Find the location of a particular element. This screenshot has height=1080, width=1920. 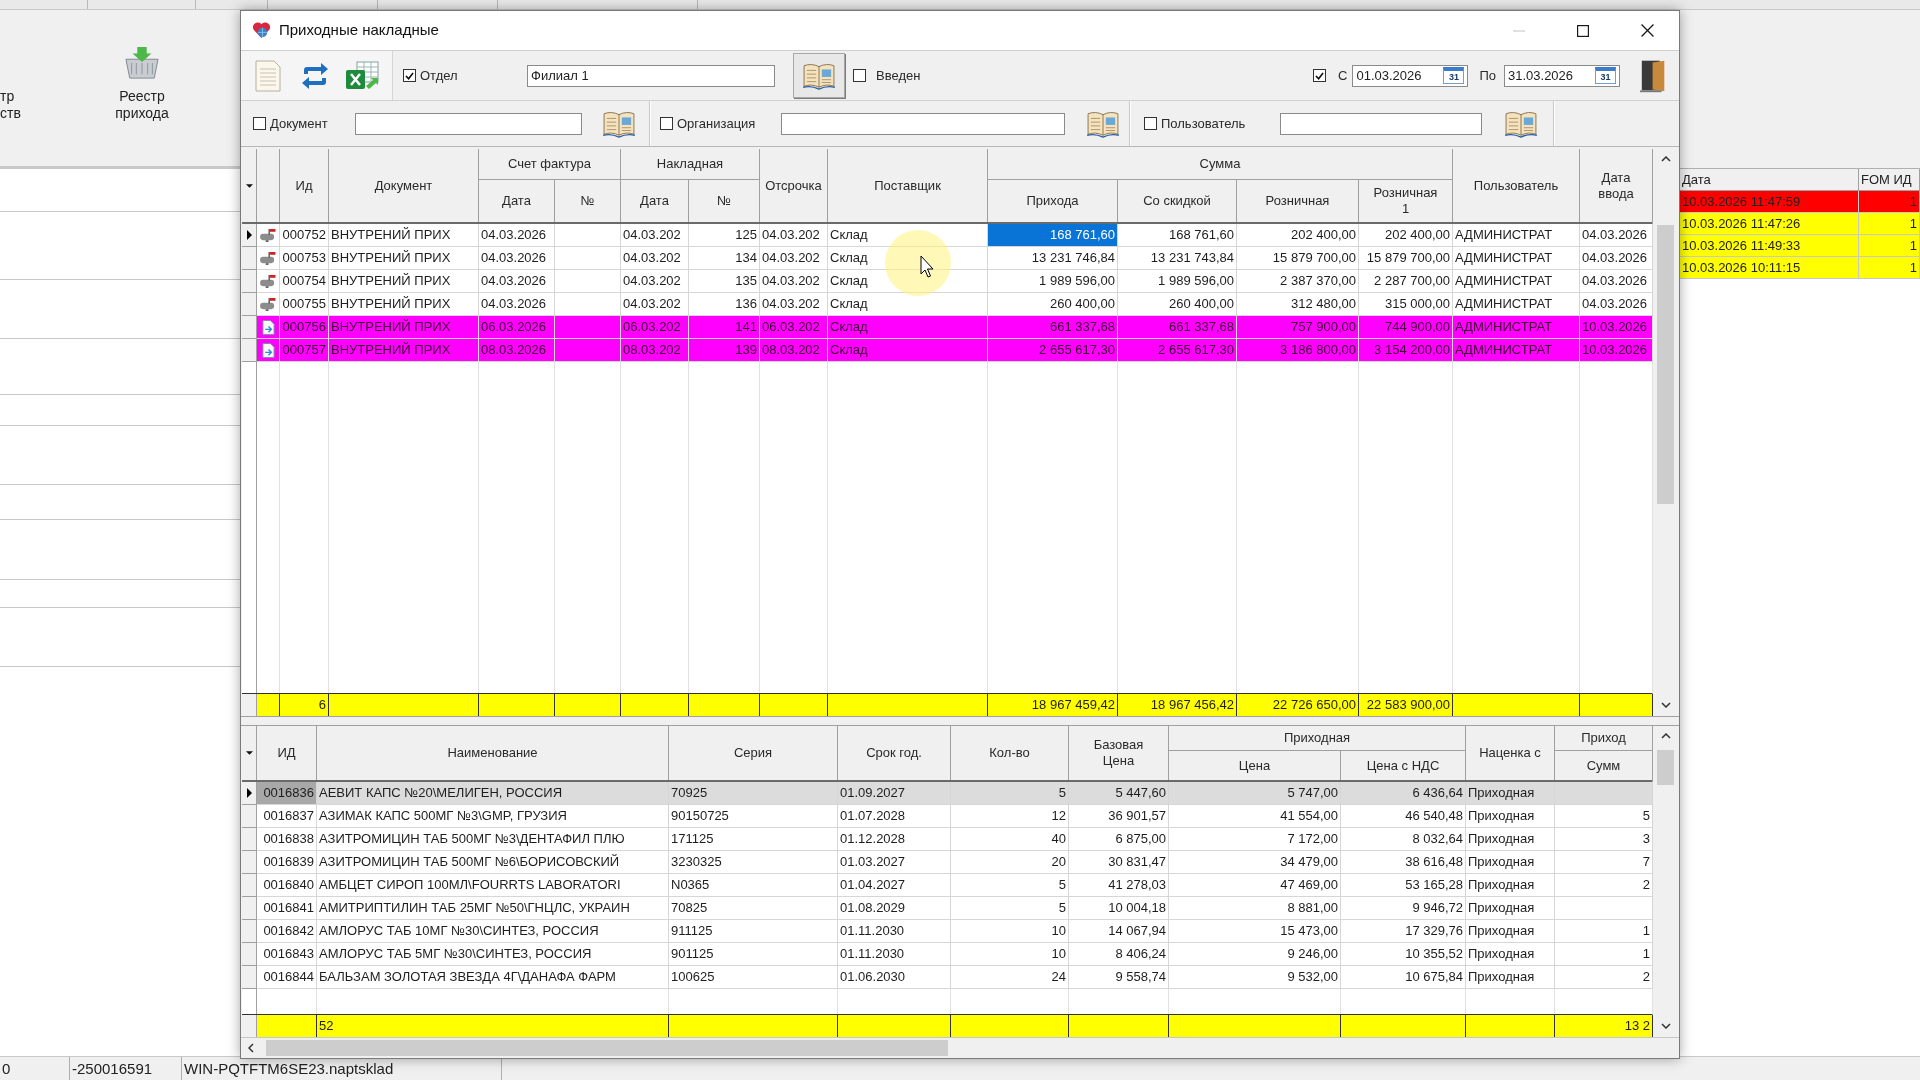

column-header: Сумм is located at coordinates (1604, 765).